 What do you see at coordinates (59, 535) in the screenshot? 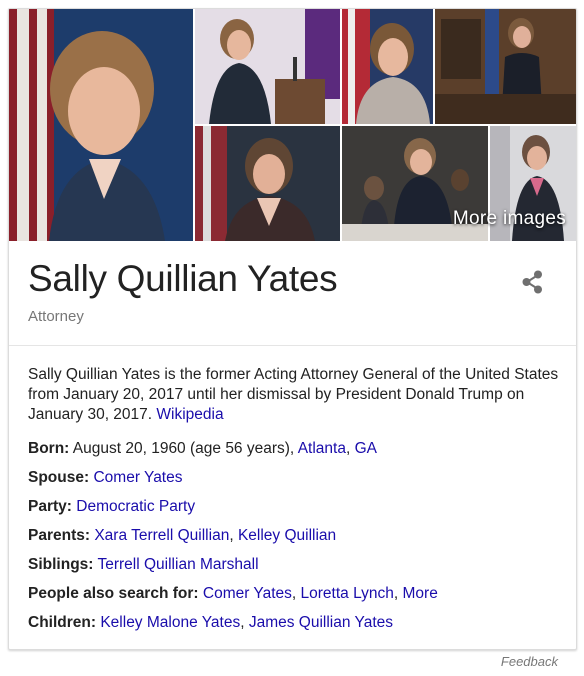
I see `fact-label: Parents:` at bounding box center [59, 535].